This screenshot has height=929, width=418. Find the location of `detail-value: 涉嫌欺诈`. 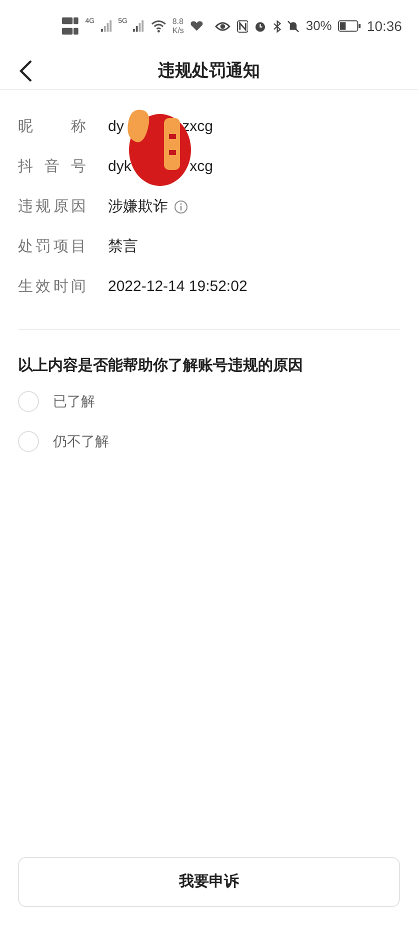

detail-value: 涉嫌欺诈 is located at coordinates (138, 206).